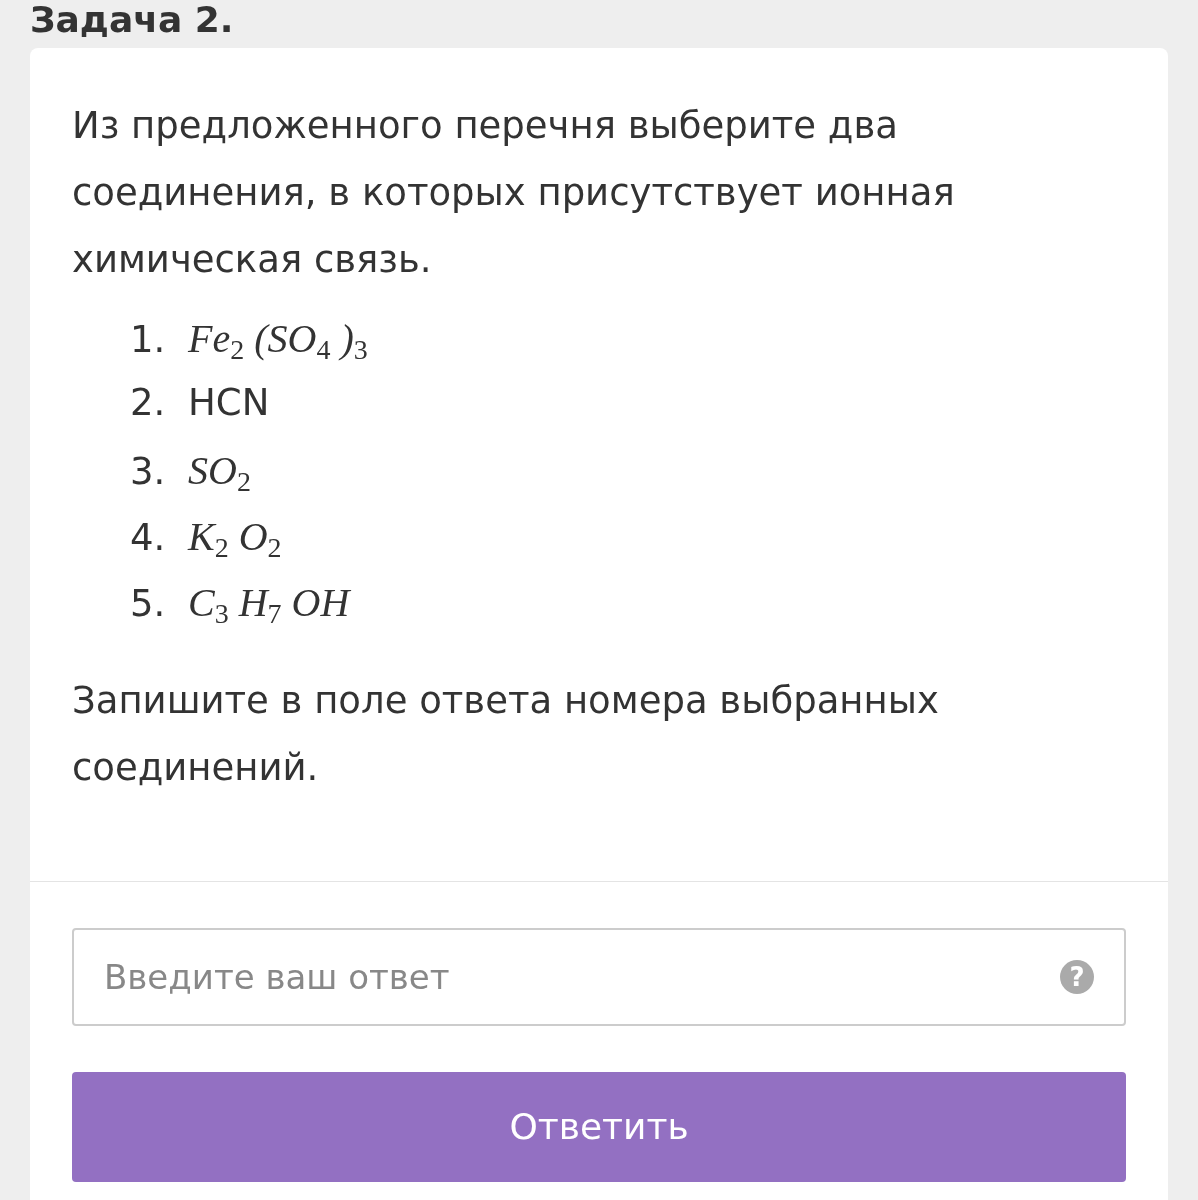 The height and width of the screenshot is (1200, 1198). I want to click on instruction-text: Запишите в поле ответа номера выбранных соединений., so click(506, 734).